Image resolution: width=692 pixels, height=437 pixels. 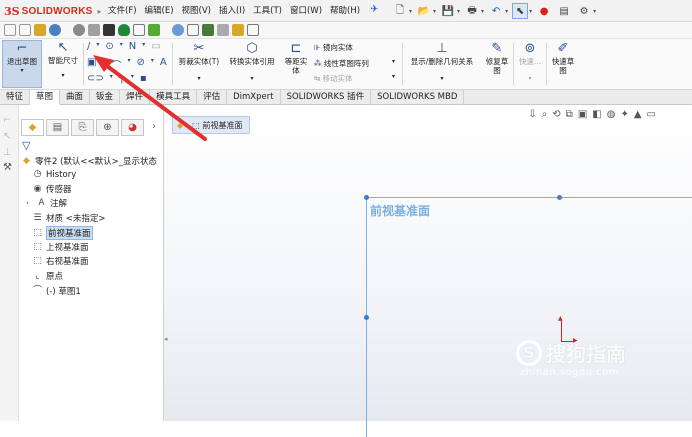 What do you see at coordinates (530, 11) in the screenshot?
I see `select-dropdown-icon: ▾` at bounding box center [530, 11].